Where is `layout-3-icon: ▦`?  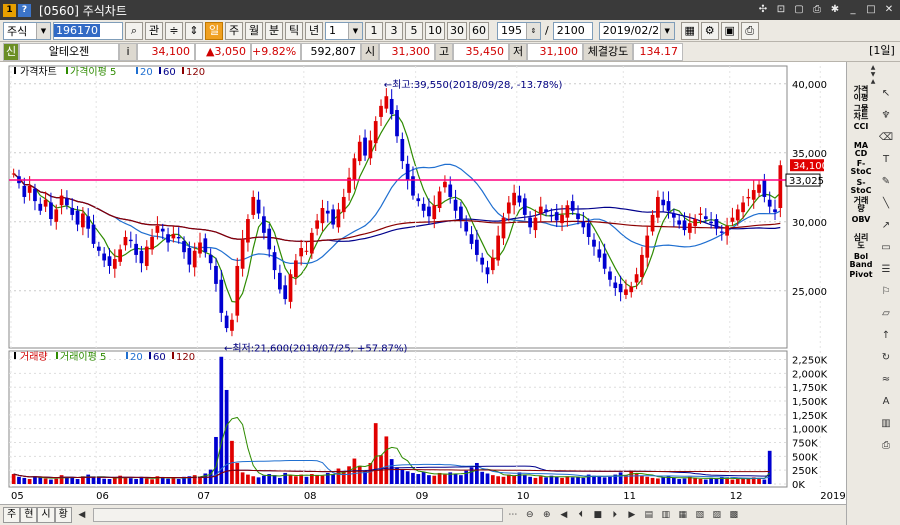
layout-3-icon: ▦ is located at coordinates (683, 515).